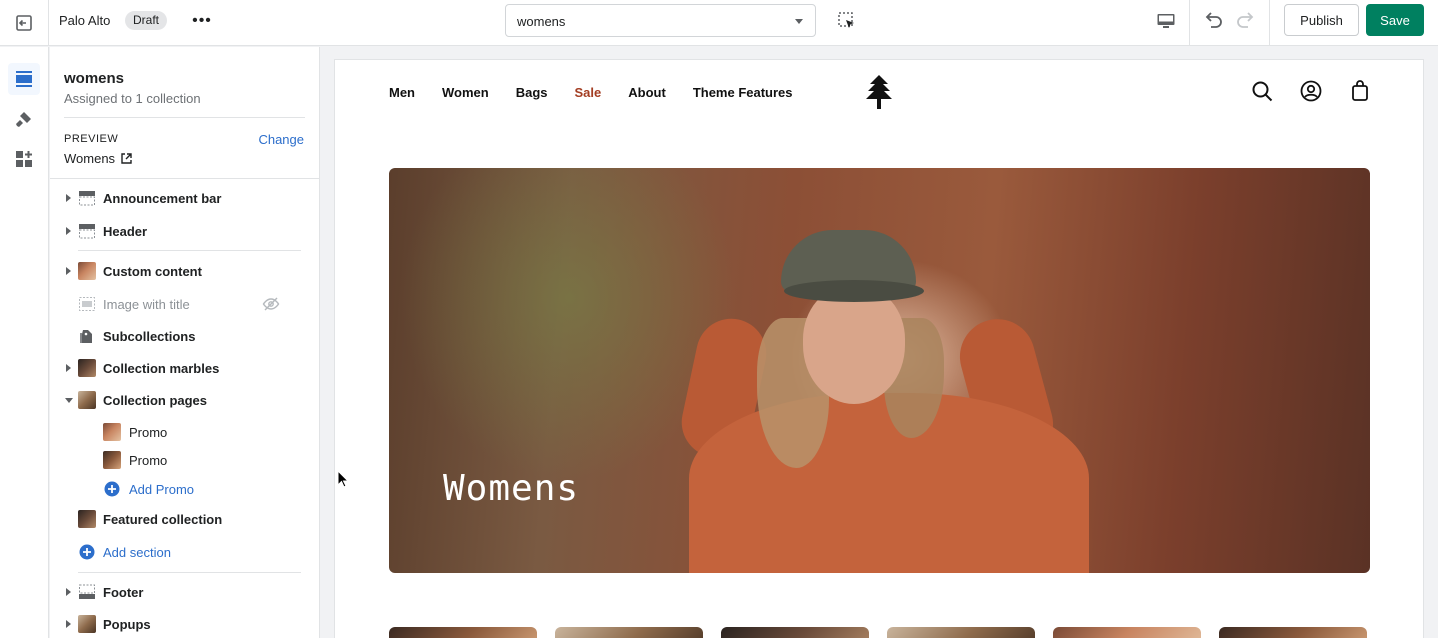 Image resolution: width=1438 pixels, height=638 pixels. I want to click on add-promo-button: Add Promo, so click(185, 489).